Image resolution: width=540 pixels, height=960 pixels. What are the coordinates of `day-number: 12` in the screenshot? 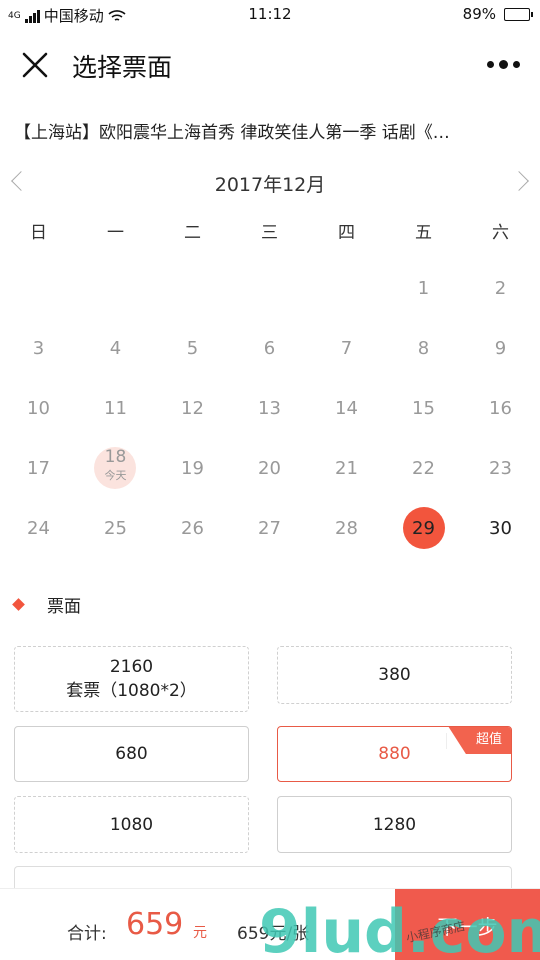 It's located at (192, 408).